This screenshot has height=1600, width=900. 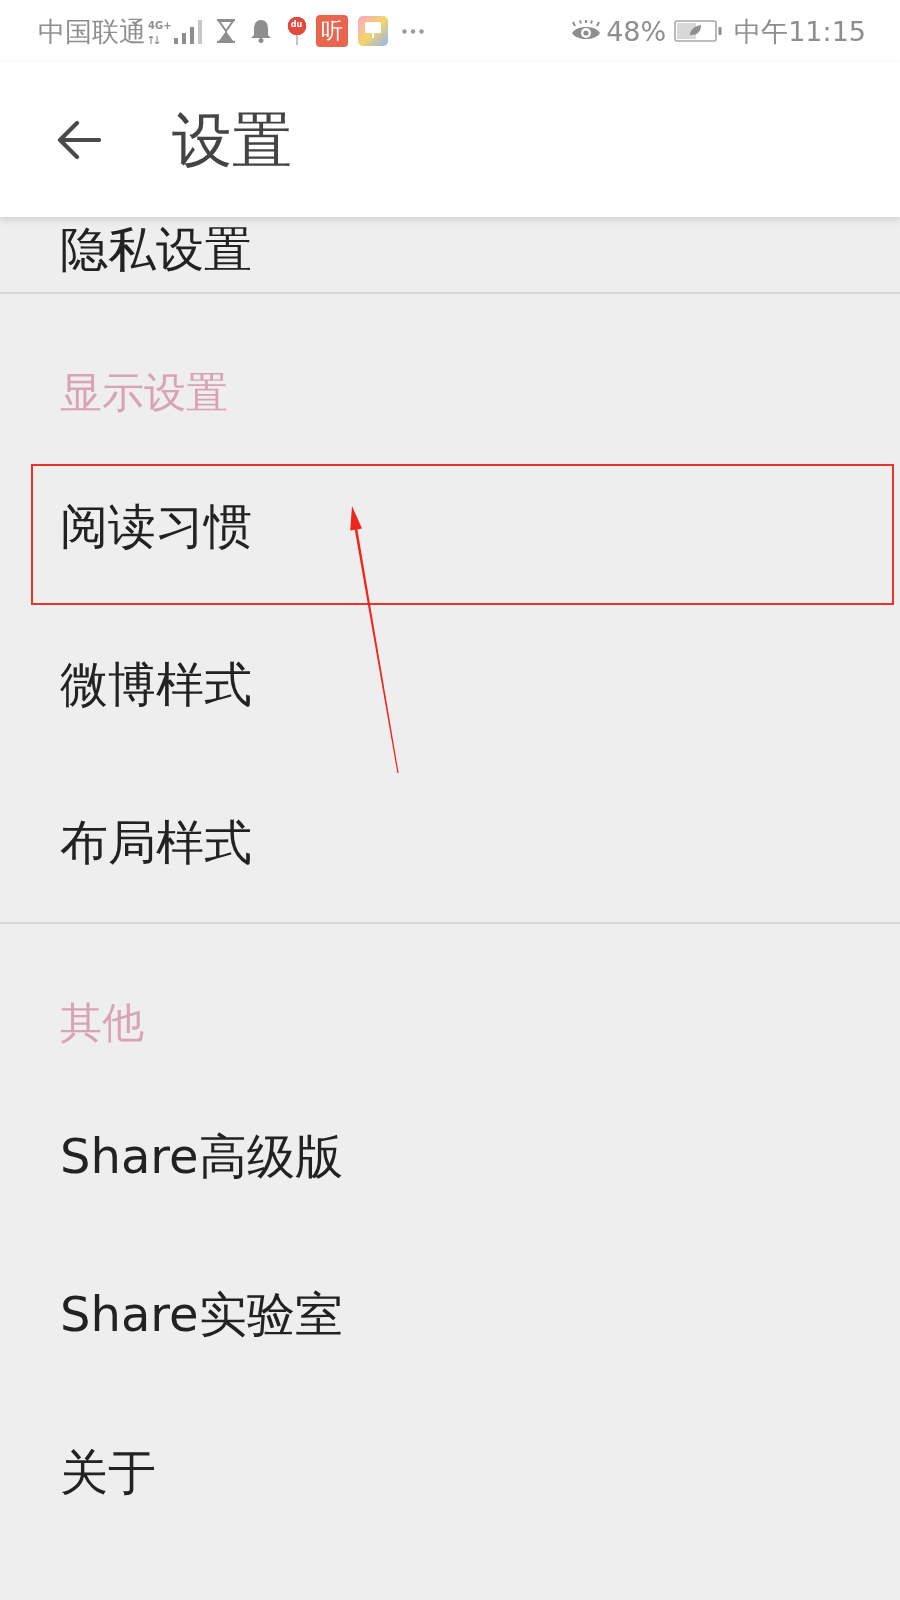 I want to click on bell-icon, so click(x=260, y=31).